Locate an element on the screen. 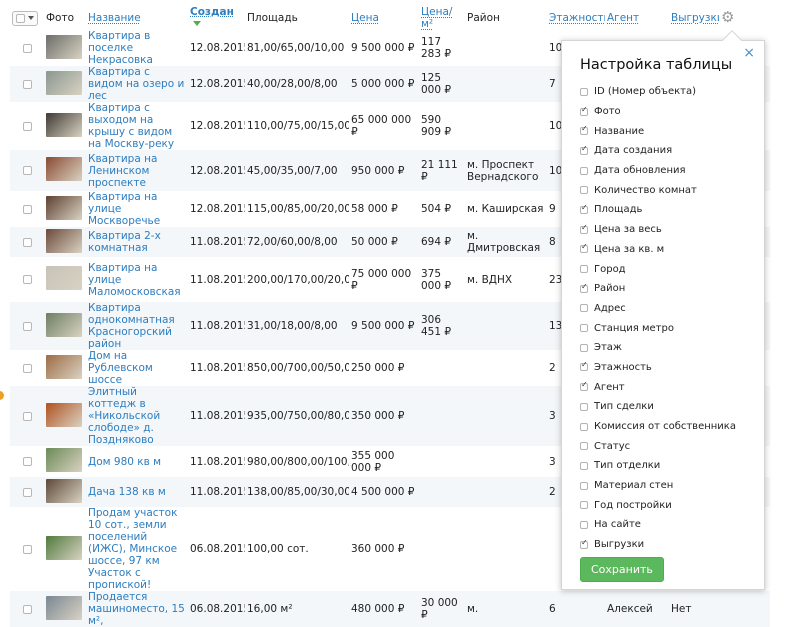 This screenshot has height=627, width=786. column-option: Агент is located at coordinates (672, 387).